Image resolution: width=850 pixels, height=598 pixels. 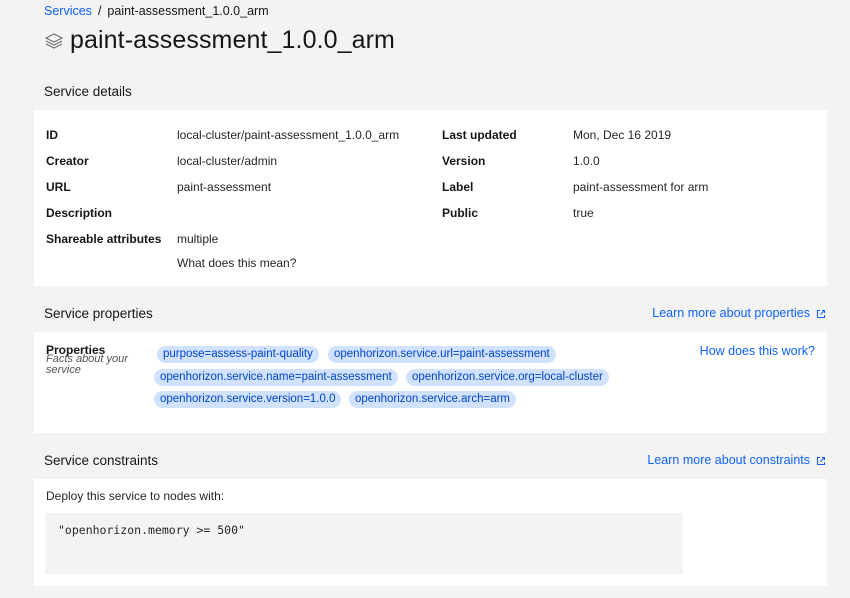 I want to click on detail-label: Label, so click(x=458, y=187).